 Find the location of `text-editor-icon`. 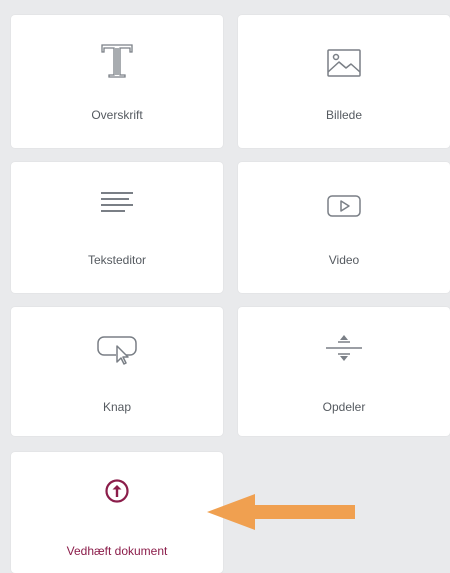

text-editor-icon is located at coordinates (117, 203).